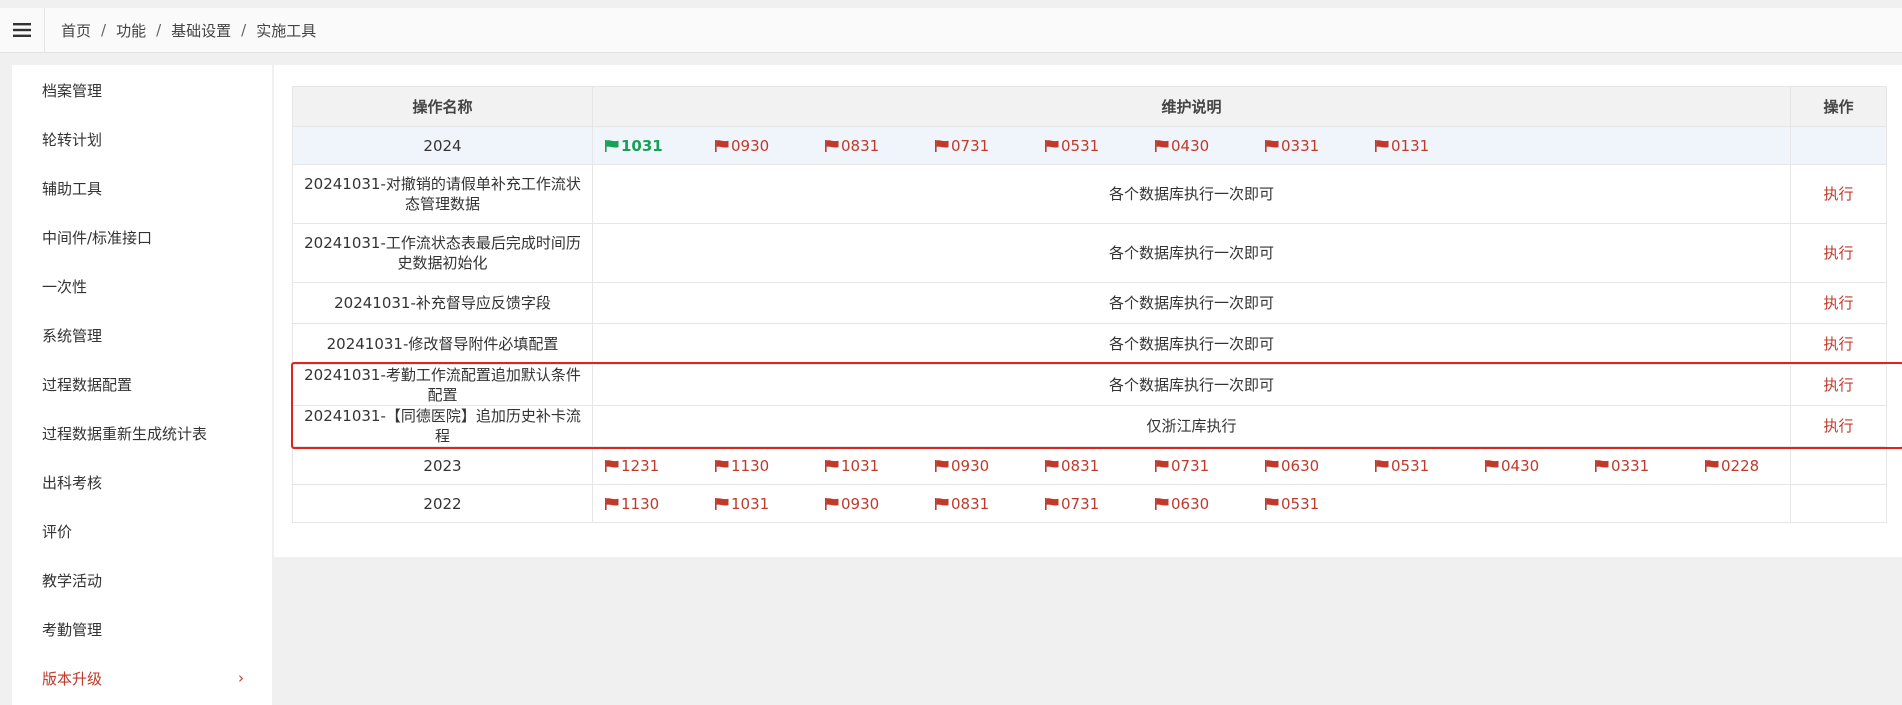  What do you see at coordinates (72, 139) in the screenshot?
I see `sidebar-item-label: 轮转计划` at bounding box center [72, 139].